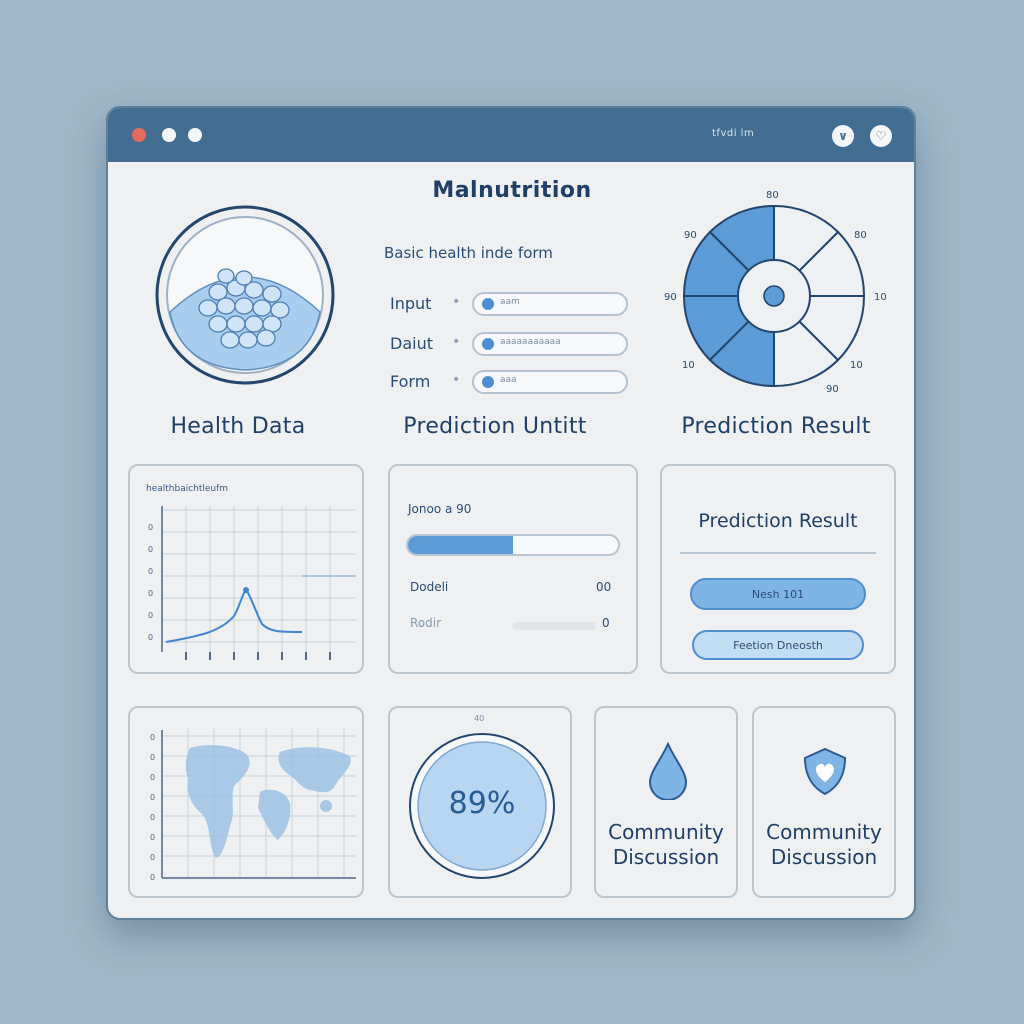 The width and height of the screenshot is (1024, 1024). What do you see at coordinates (429, 587) in the screenshot?
I see `input-row1-label: Dodeli` at bounding box center [429, 587].